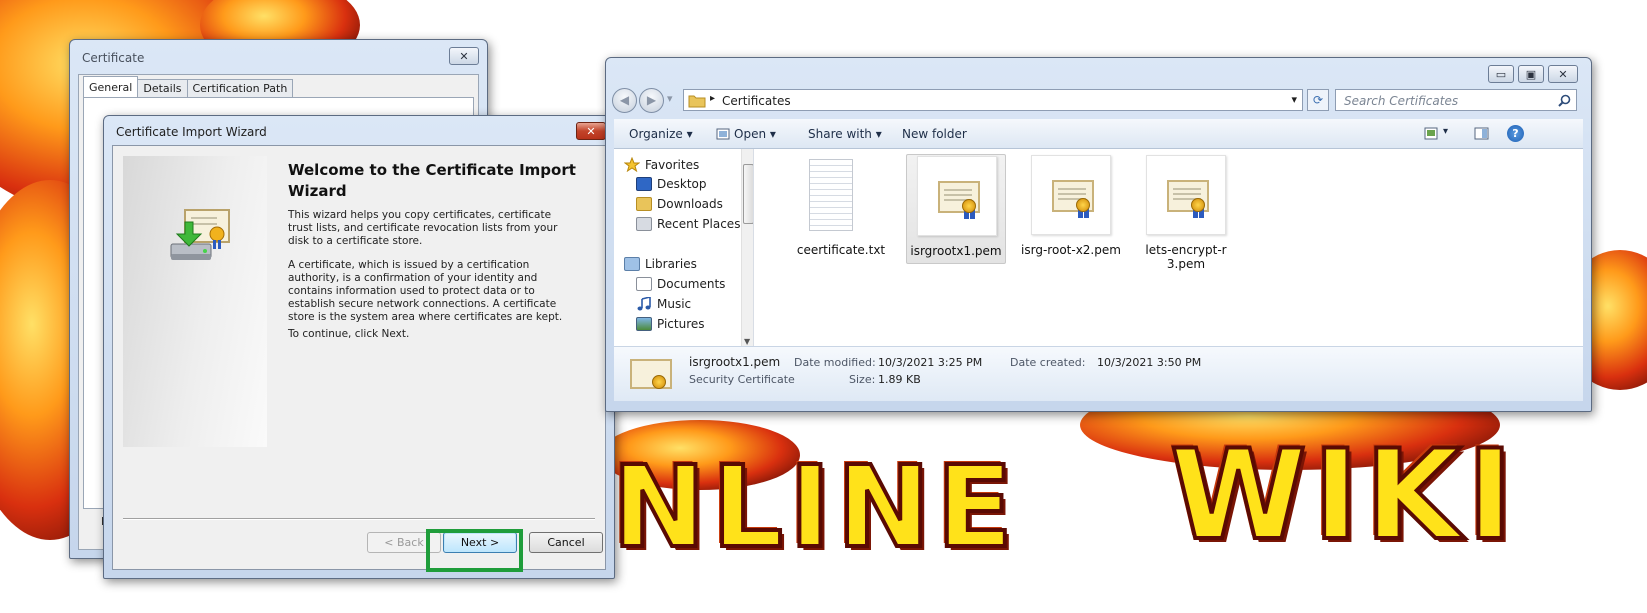 This screenshot has width=1647, height=613. I want to click on forward-nav-button: ▶, so click(651, 100).